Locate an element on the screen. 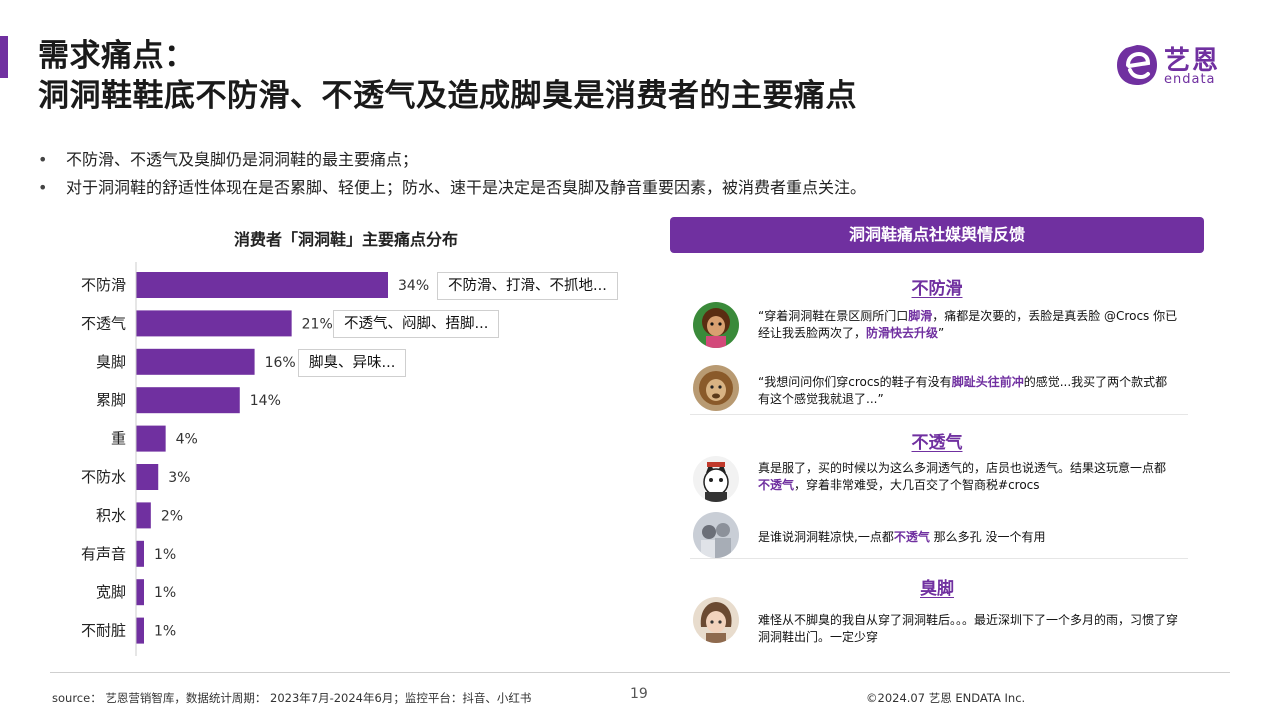 This screenshot has height=720, width=1280. category-label: 积水 is located at coordinates (111, 515).